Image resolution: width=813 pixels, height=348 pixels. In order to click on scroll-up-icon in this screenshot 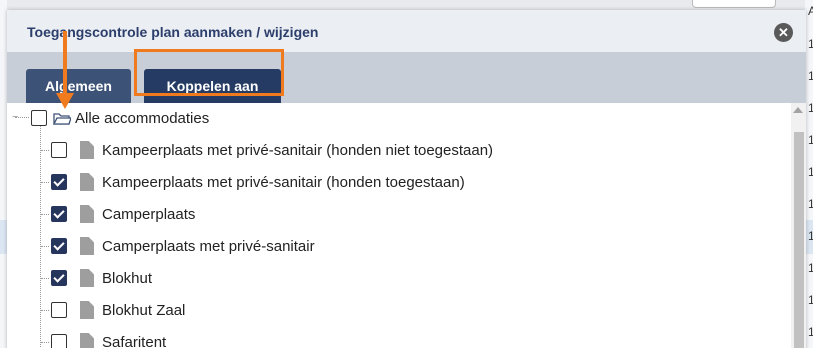, I will do `click(798, 110)`.